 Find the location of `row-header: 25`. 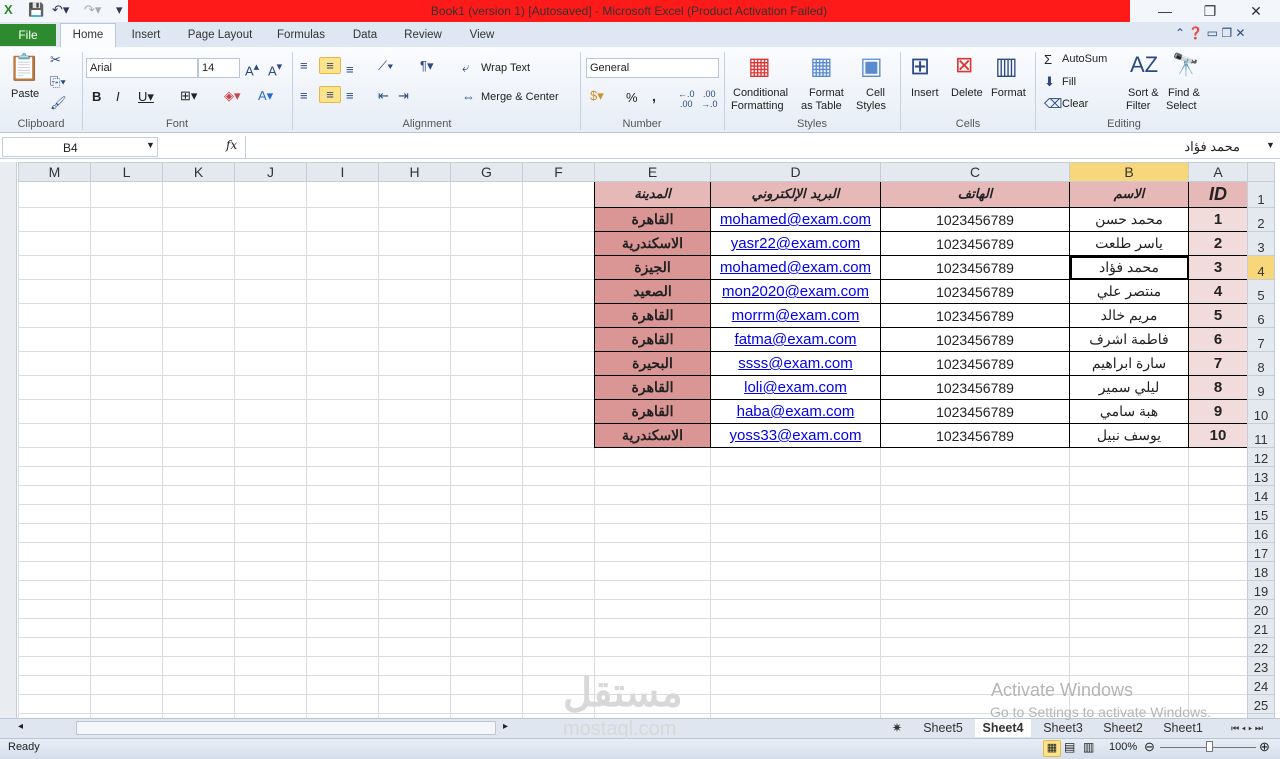

row-header: 25 is located at coordinates (1261, 704).